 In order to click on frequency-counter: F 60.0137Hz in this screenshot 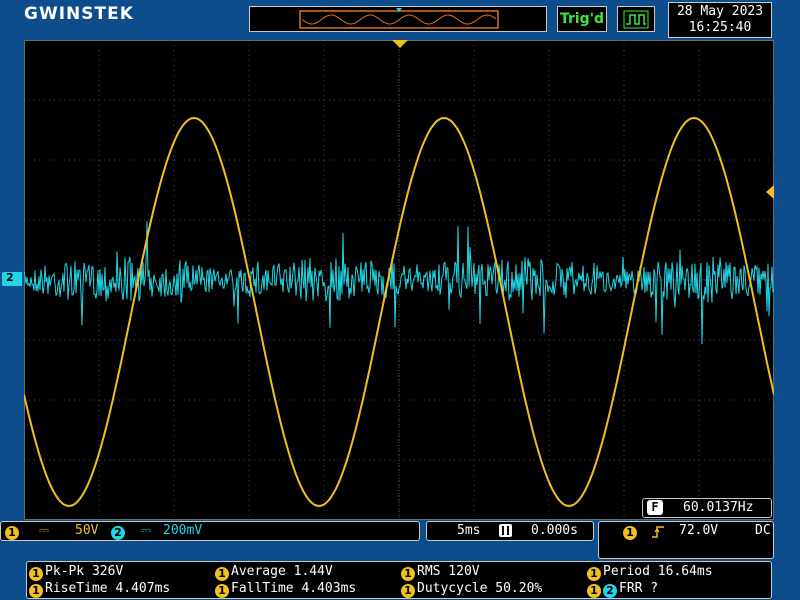, I will do `click(707, 508)`.